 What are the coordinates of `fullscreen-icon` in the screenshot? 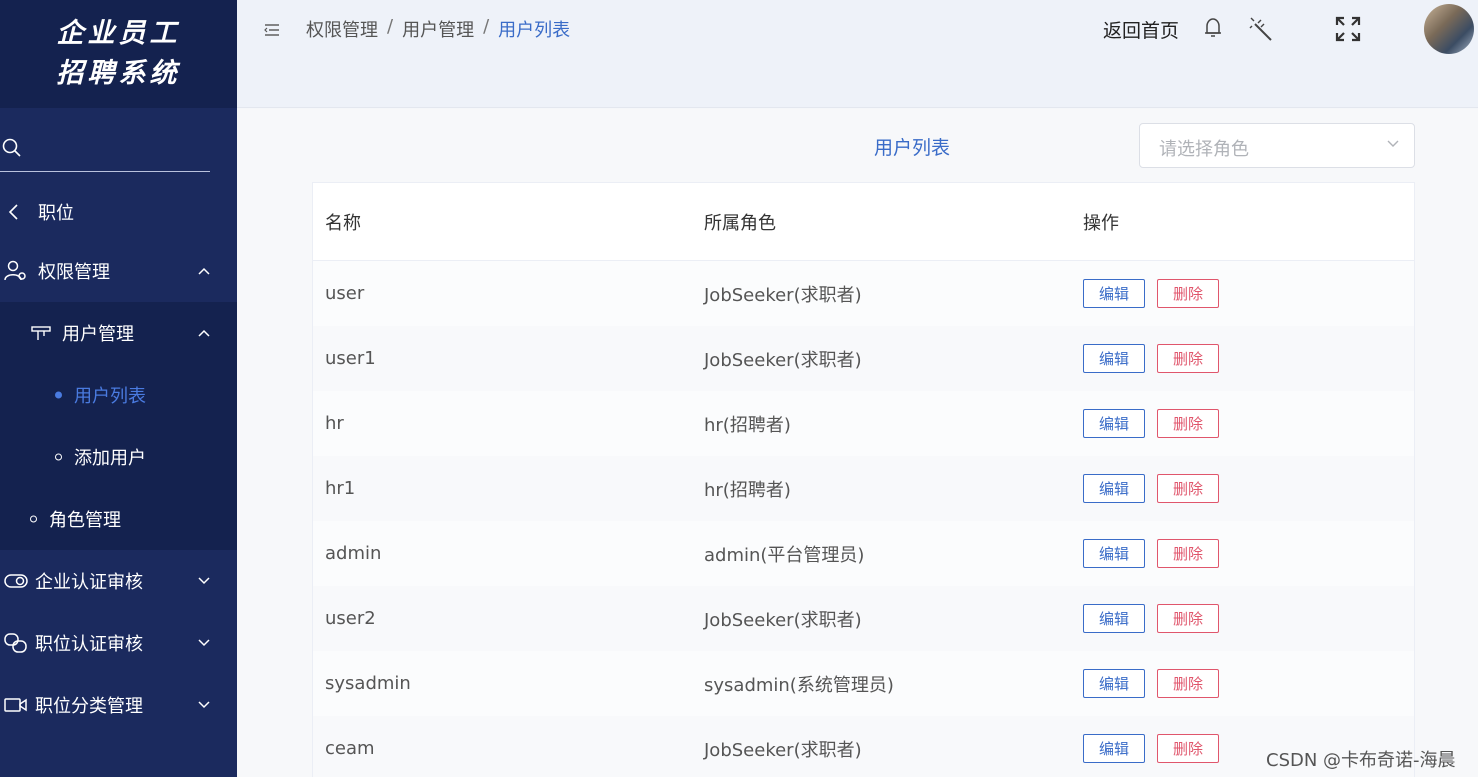 It's located at (1348, 29).